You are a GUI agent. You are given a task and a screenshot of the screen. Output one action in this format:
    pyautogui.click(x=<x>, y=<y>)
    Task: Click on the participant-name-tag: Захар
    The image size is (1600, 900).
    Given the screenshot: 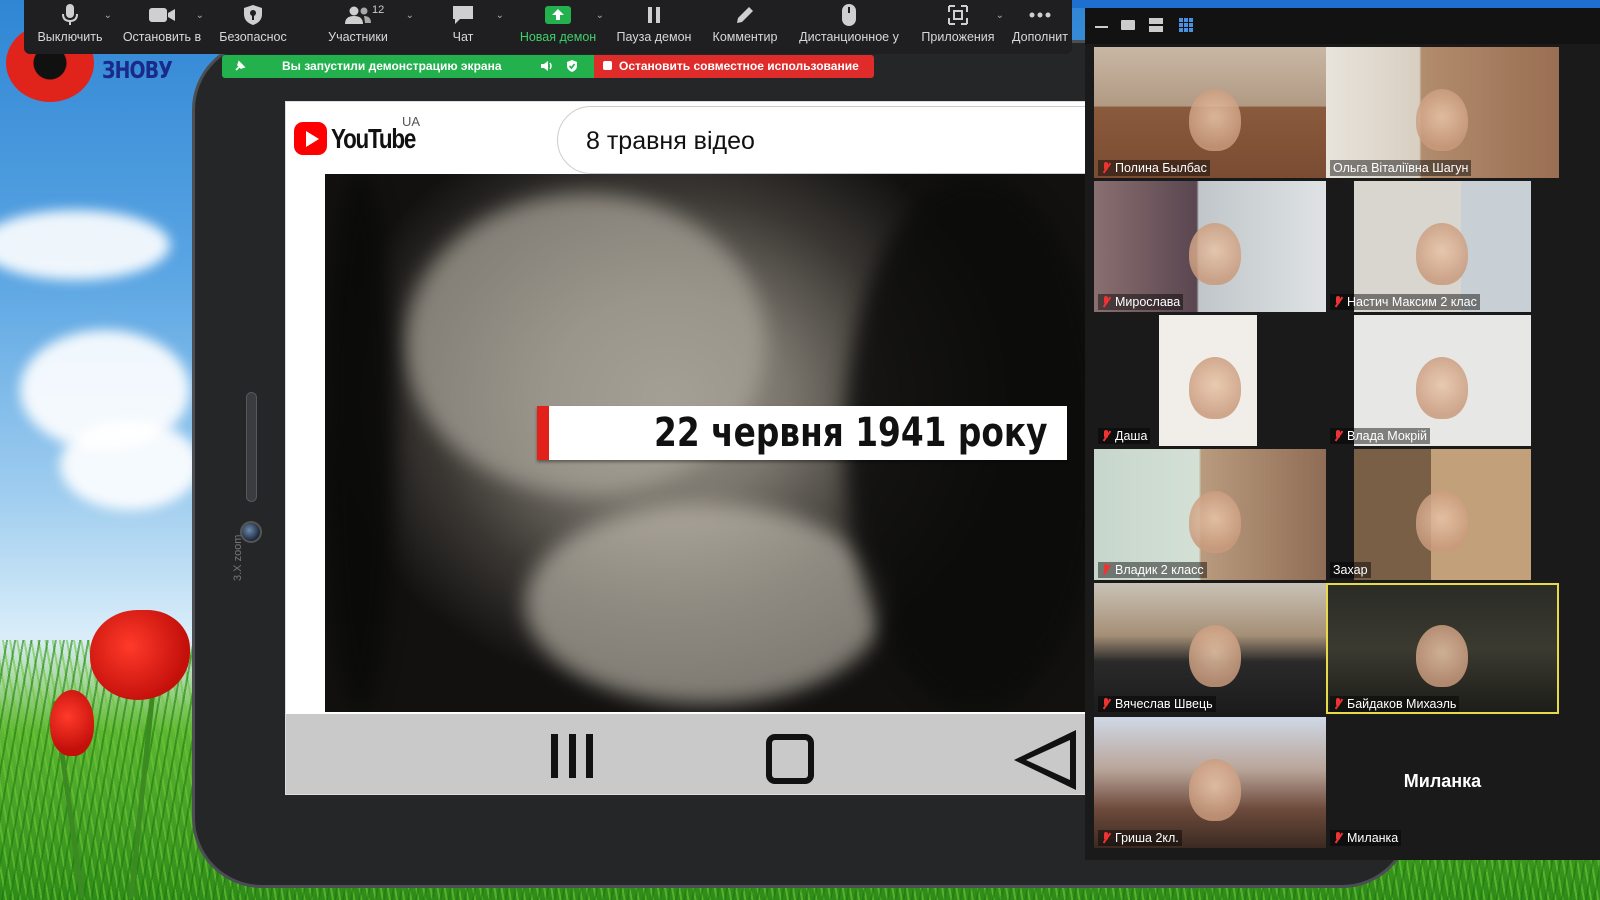 What is the action you would take?
    pyautogui.click(x=1350, y=570)
    